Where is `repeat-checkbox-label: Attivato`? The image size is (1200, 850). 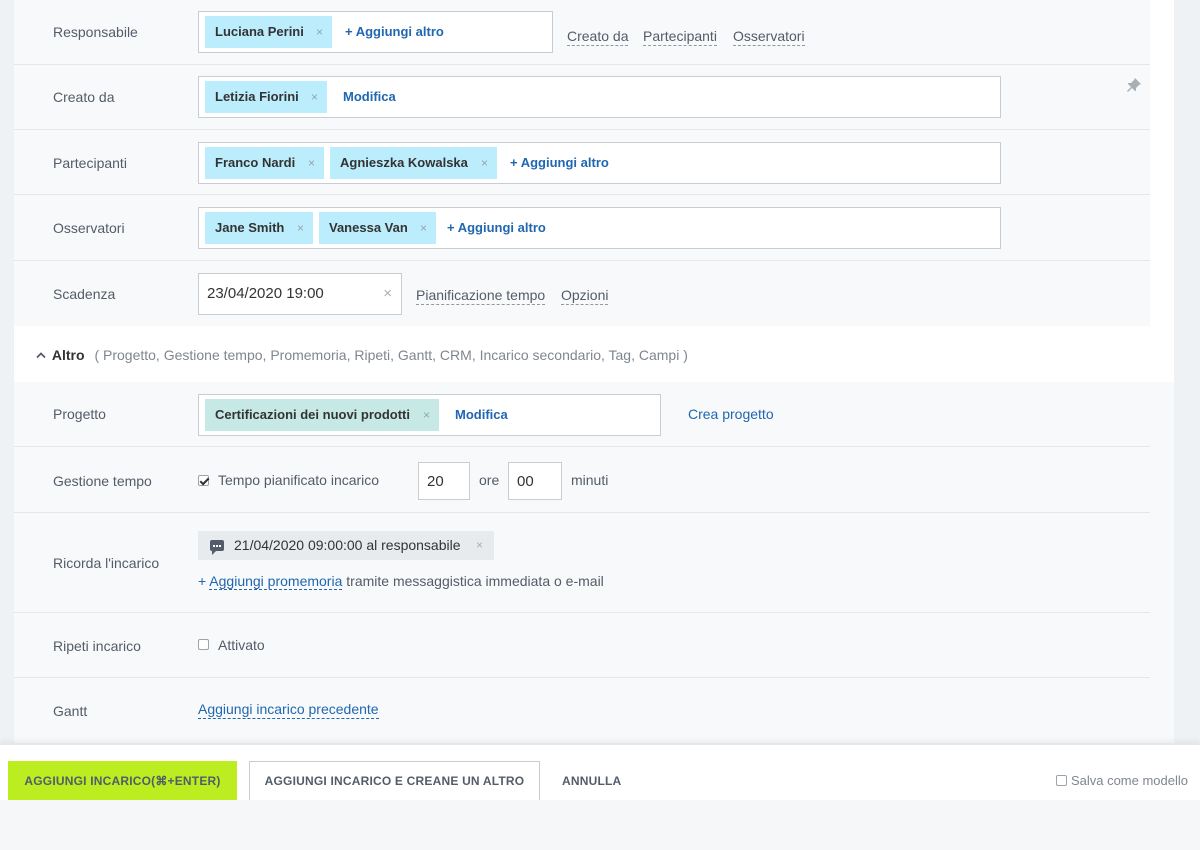
repeat-checkbox-label: Attivato is located at coordinates (241, 645).